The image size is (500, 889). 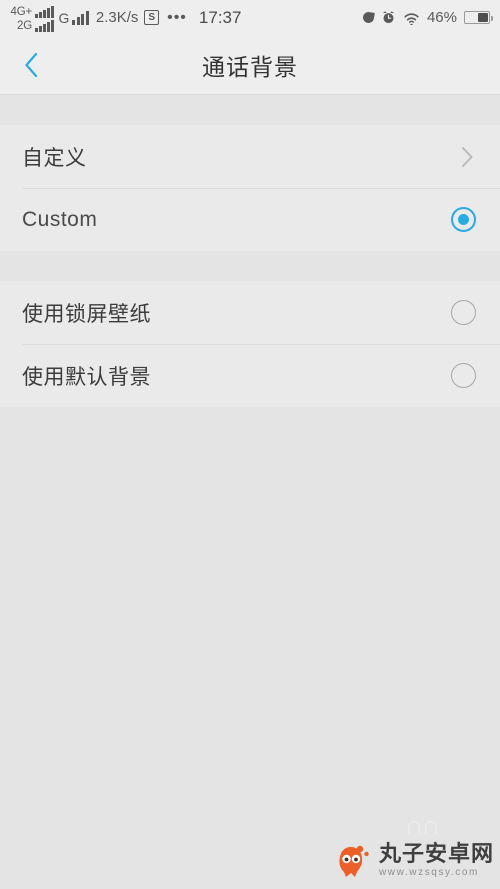 What do you see at coordinates (250, 312) in the screenshot?
I see `list-row-lockscreen-wallpaper: 使用锁屏壁纸` at bounding box center [250, 312].